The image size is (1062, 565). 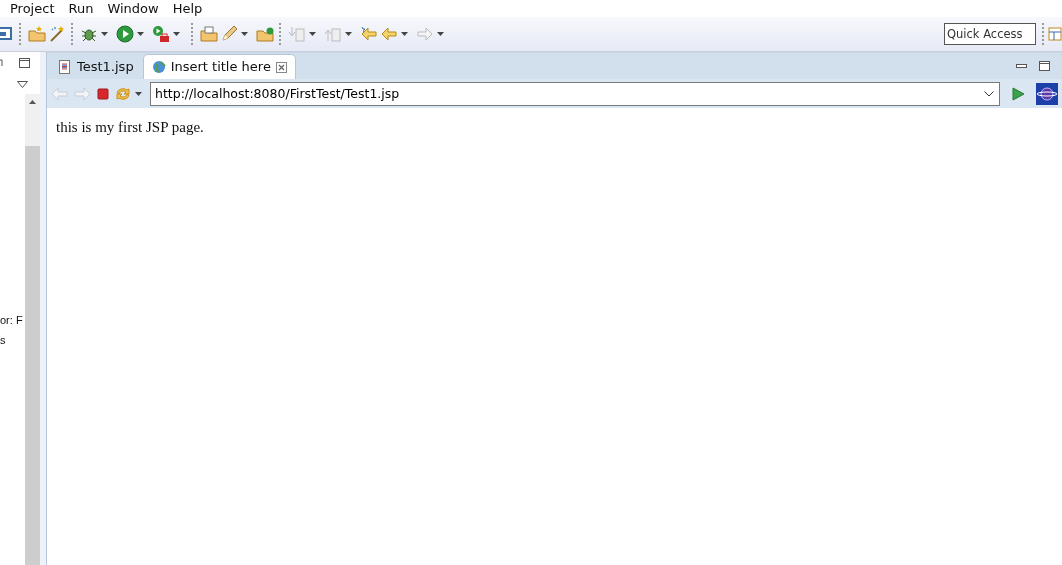 I want to click on menu-item: Run, so click(x=81, y=8).